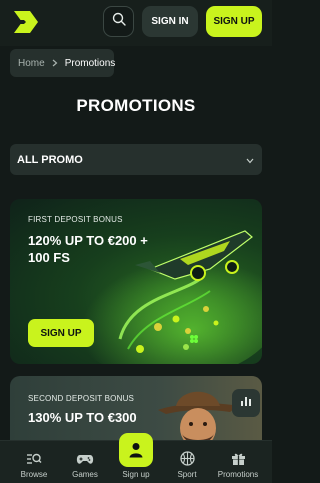  Describe the element at coordinates (187, 474) in the screenshot. I see `nav-label-sport: Sport` at that location.